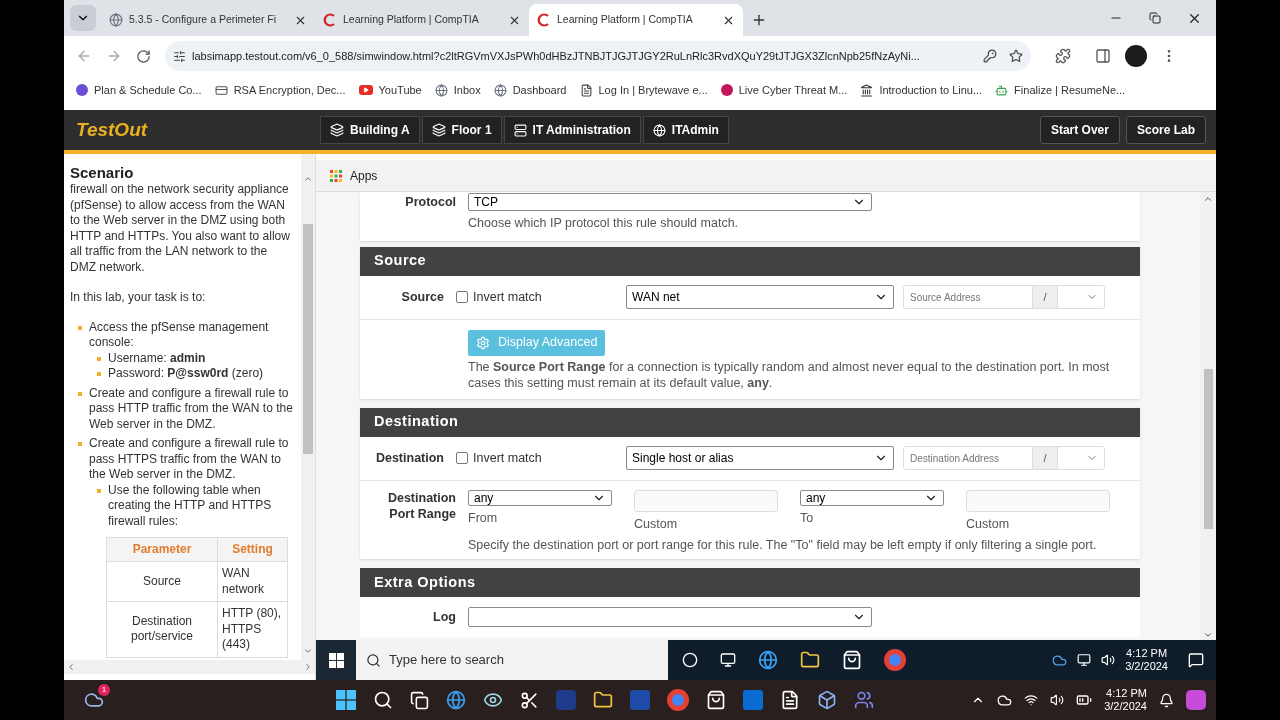 The image size is (1280, 720). I want to click on lab-button: Start Over, so click(1079, 130).